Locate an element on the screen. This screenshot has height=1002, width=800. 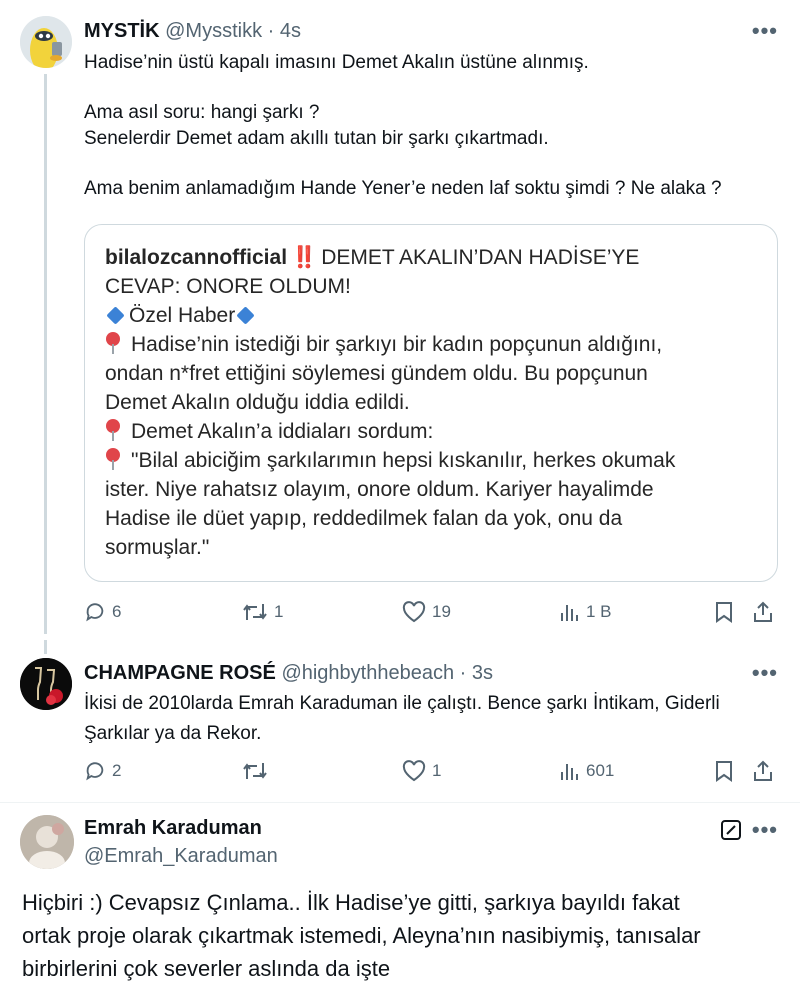
display-name: CHAMPAGNE ROSÉ is located at coordinates (180, 673).